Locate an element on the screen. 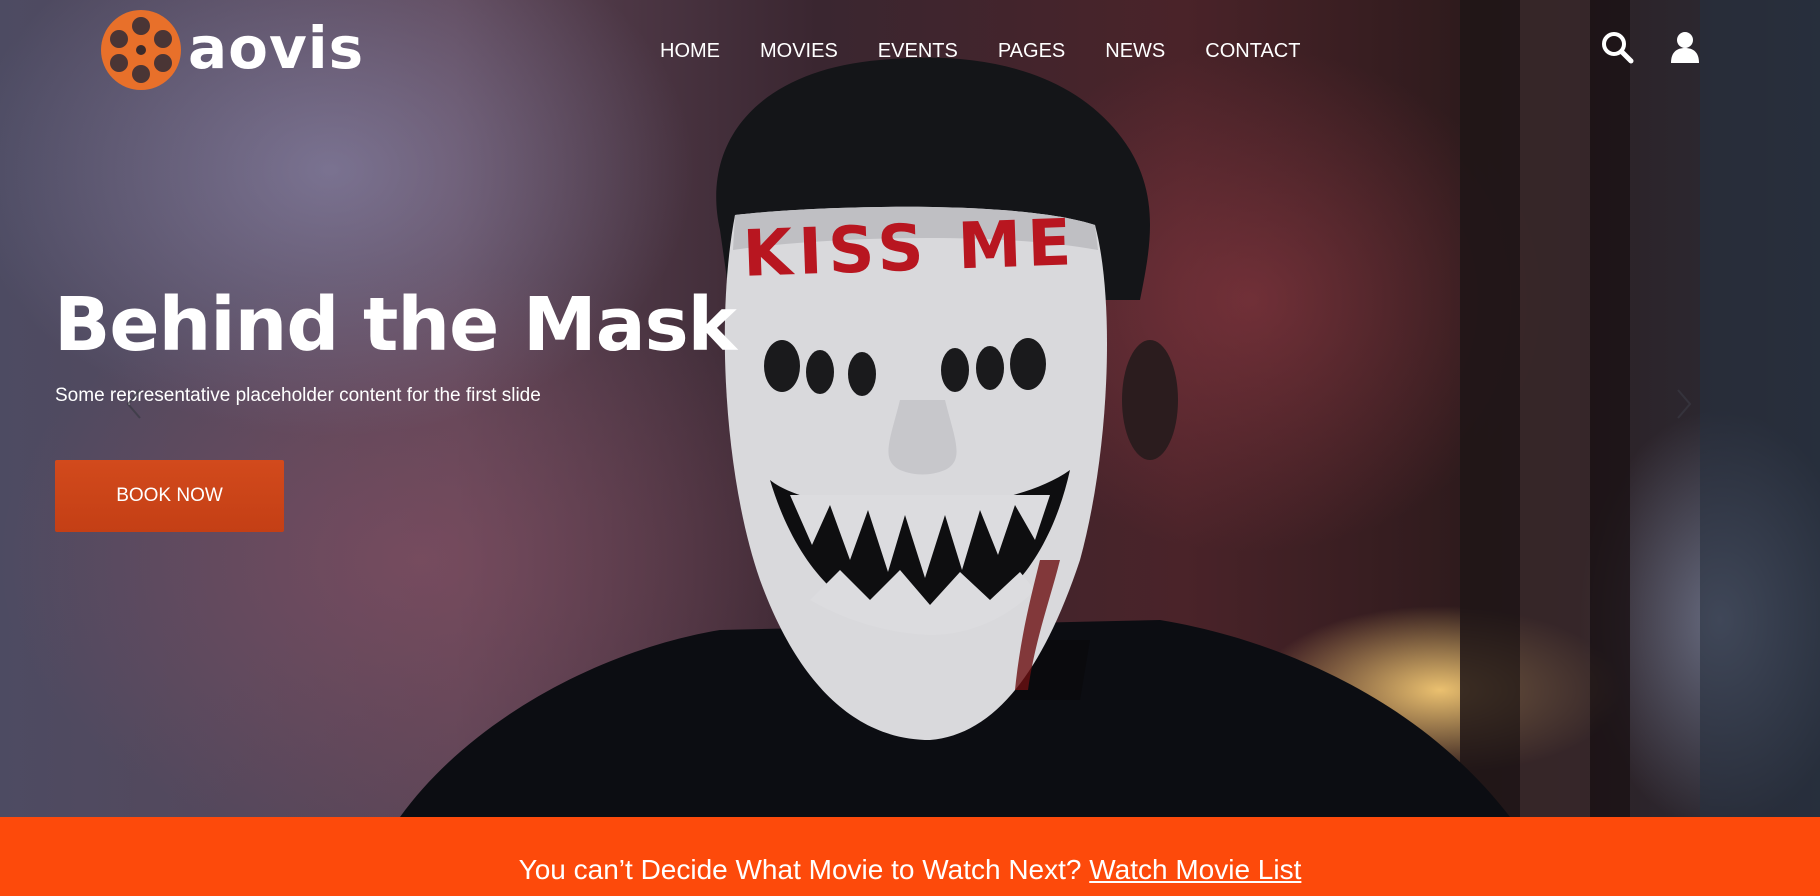 Image resolution: width=1820 pixels, height=896 pixels. brand-name: aovis is located at coordinates (276, 48).